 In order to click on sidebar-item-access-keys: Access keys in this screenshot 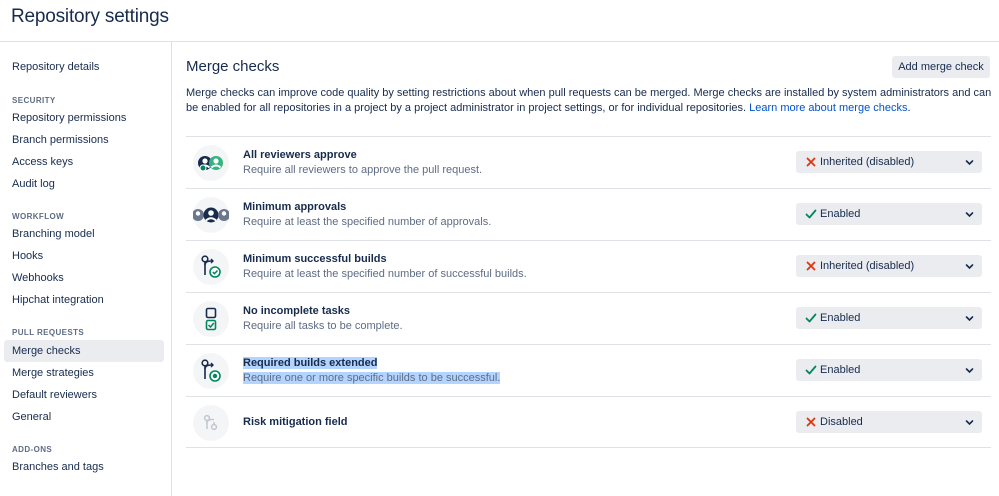, I will do `click(84, 162)`.